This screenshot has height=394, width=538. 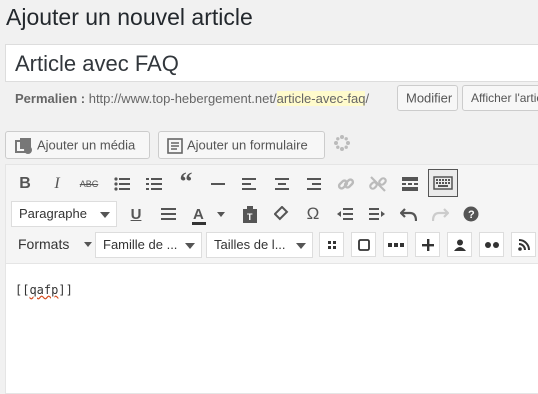 What do you see at coordinates (345, 214) in the screenshot?
I see `outdent-icon` at bounding box center [345, 214].